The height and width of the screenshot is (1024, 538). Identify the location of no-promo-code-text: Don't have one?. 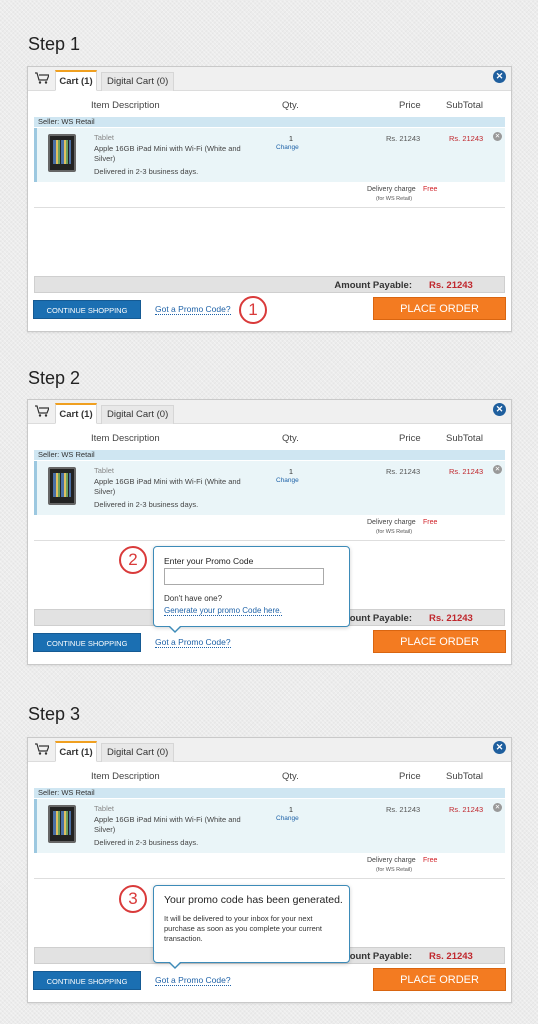
(193, 598).